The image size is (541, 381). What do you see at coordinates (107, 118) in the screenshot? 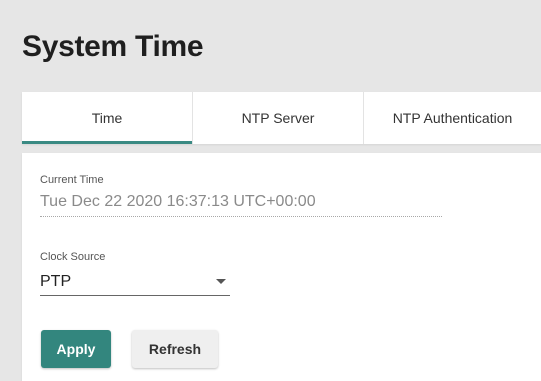
I see `tab-time: Time` at bounding box center [107, 118].